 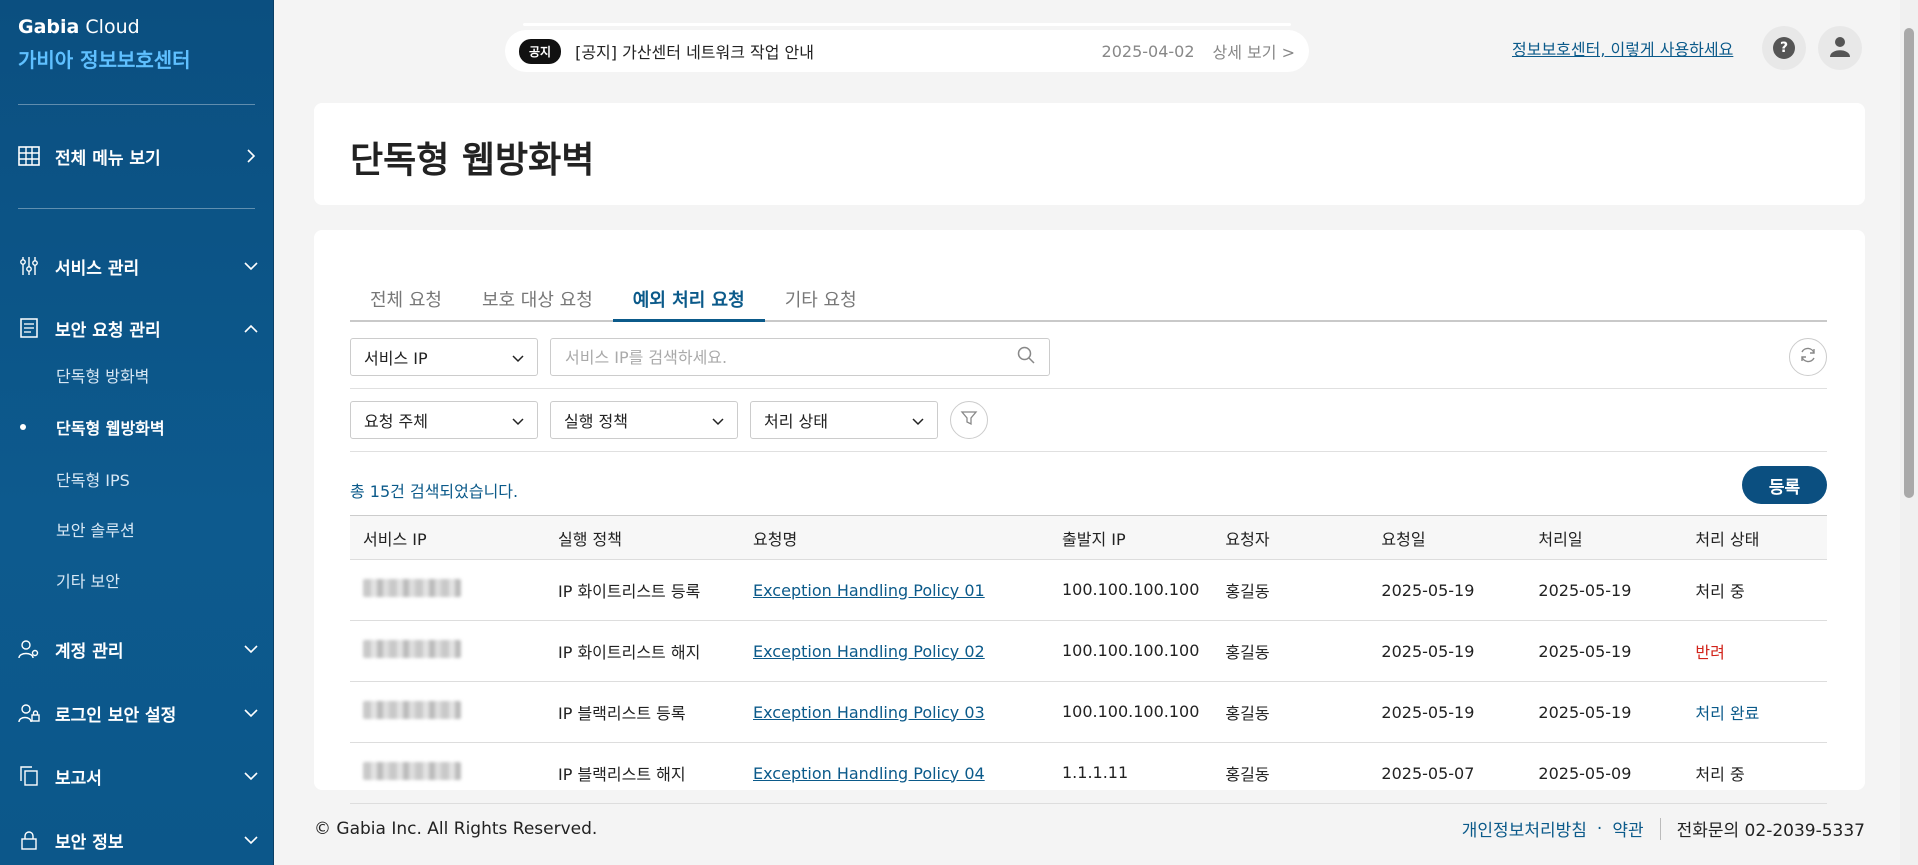 What do you see at coordinates (1604, 537) in the screenshot?
I see `column-header: 처리일` at bounding box center [1604, 537].